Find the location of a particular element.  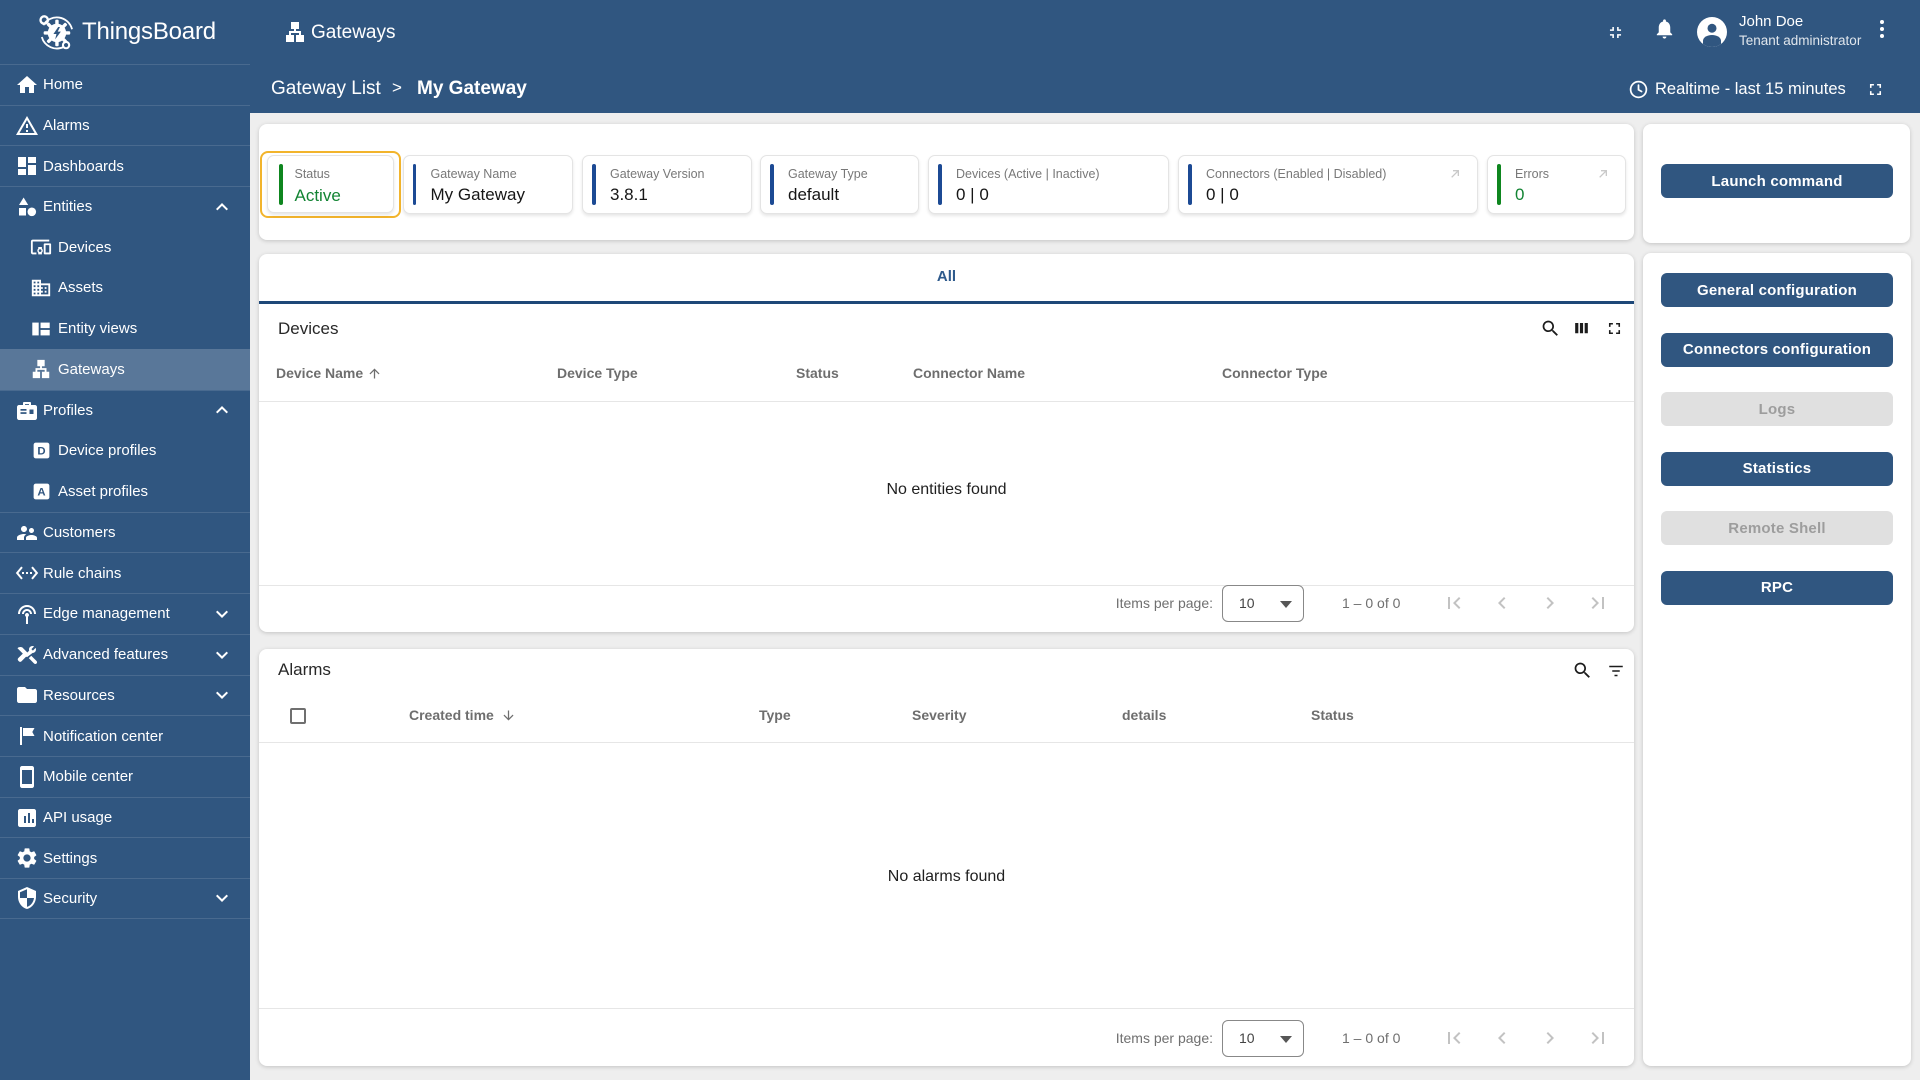

svg-text: A is located at coordinates (41, 492).